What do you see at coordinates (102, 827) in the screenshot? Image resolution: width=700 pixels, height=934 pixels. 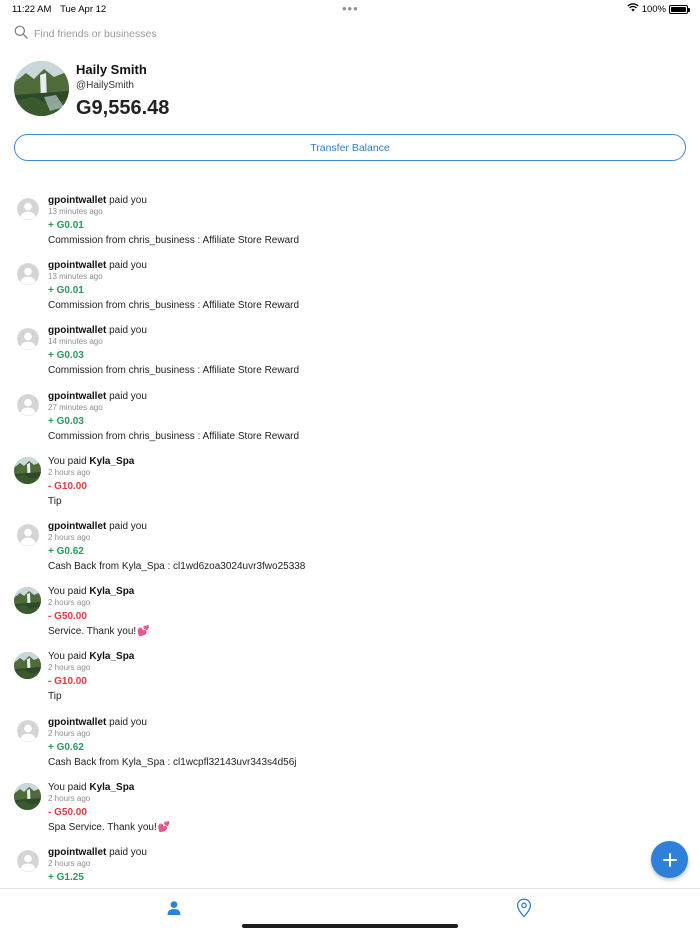 I see `transaction-note-text: Spa Service. Thank you!` at bounding box center [102, 827].